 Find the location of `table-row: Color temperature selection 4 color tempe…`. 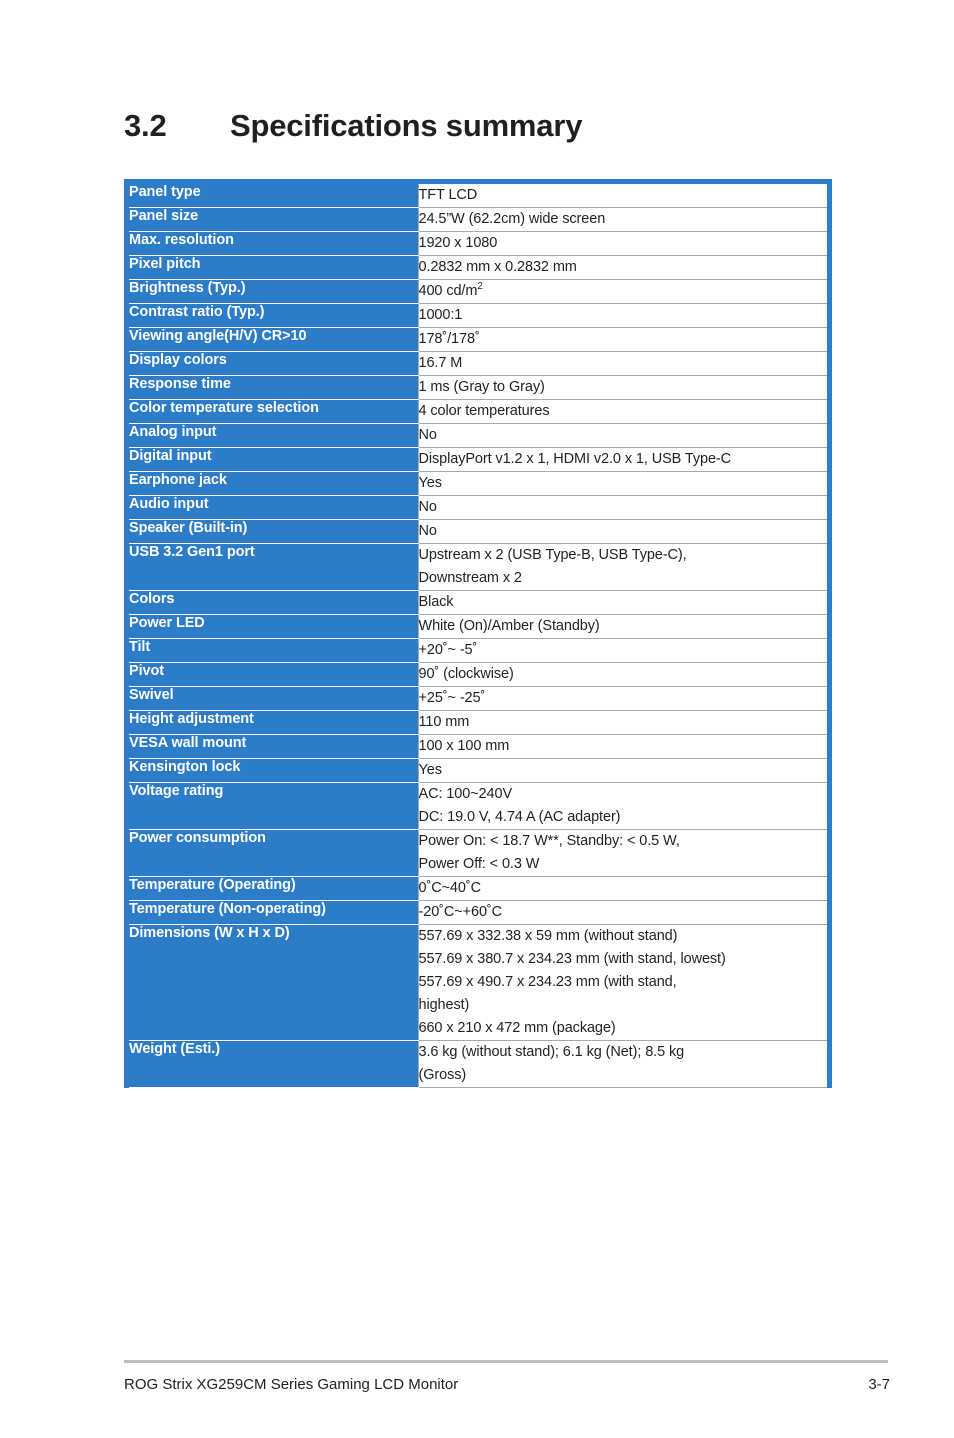

table-row: Color temperature selection 4 color tempe… is located at coordinates (478, 411).